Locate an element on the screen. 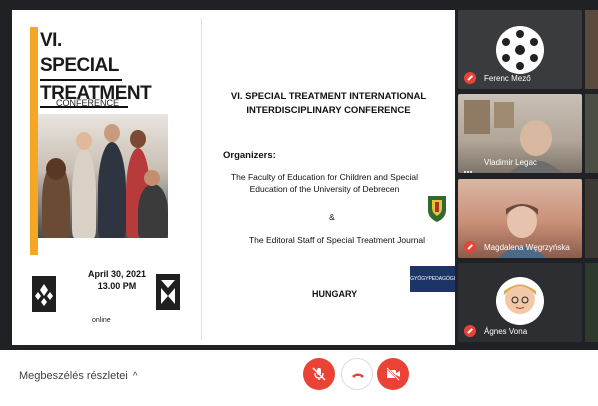 This screenshot has height=406, width=598. slide-subtitle: CONFERENCE is located at coordinates (88, 103).